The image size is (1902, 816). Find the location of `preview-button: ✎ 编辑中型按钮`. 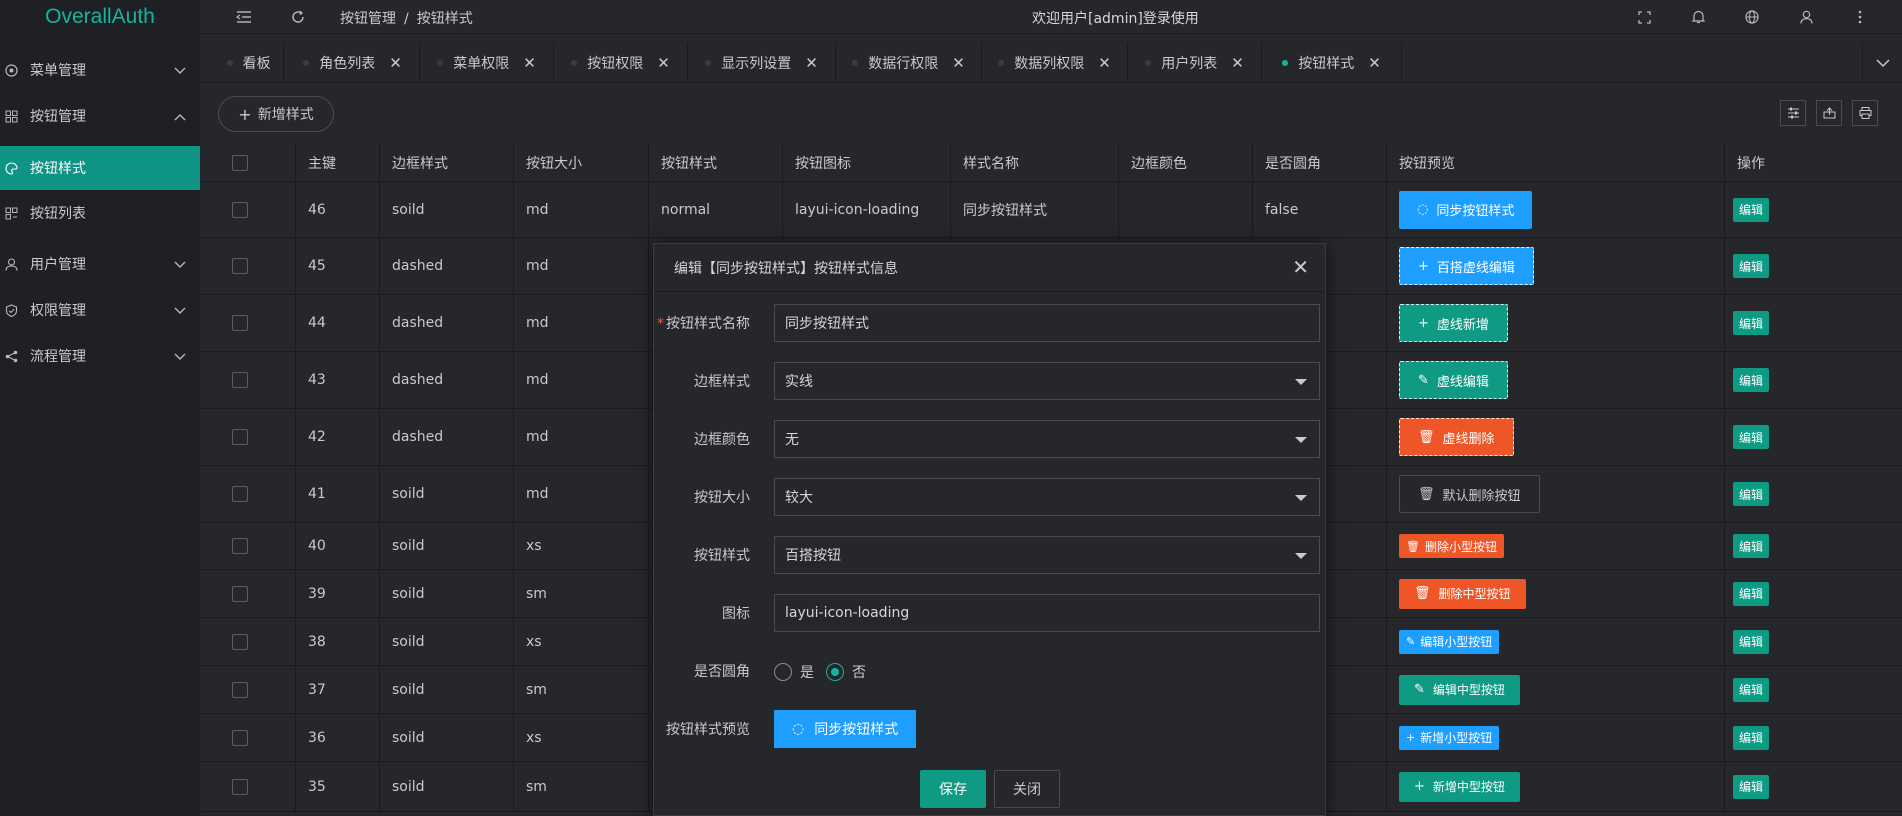

preview-button: ✎ 编辑中型按钮 is located at coordinates (1459, 689).